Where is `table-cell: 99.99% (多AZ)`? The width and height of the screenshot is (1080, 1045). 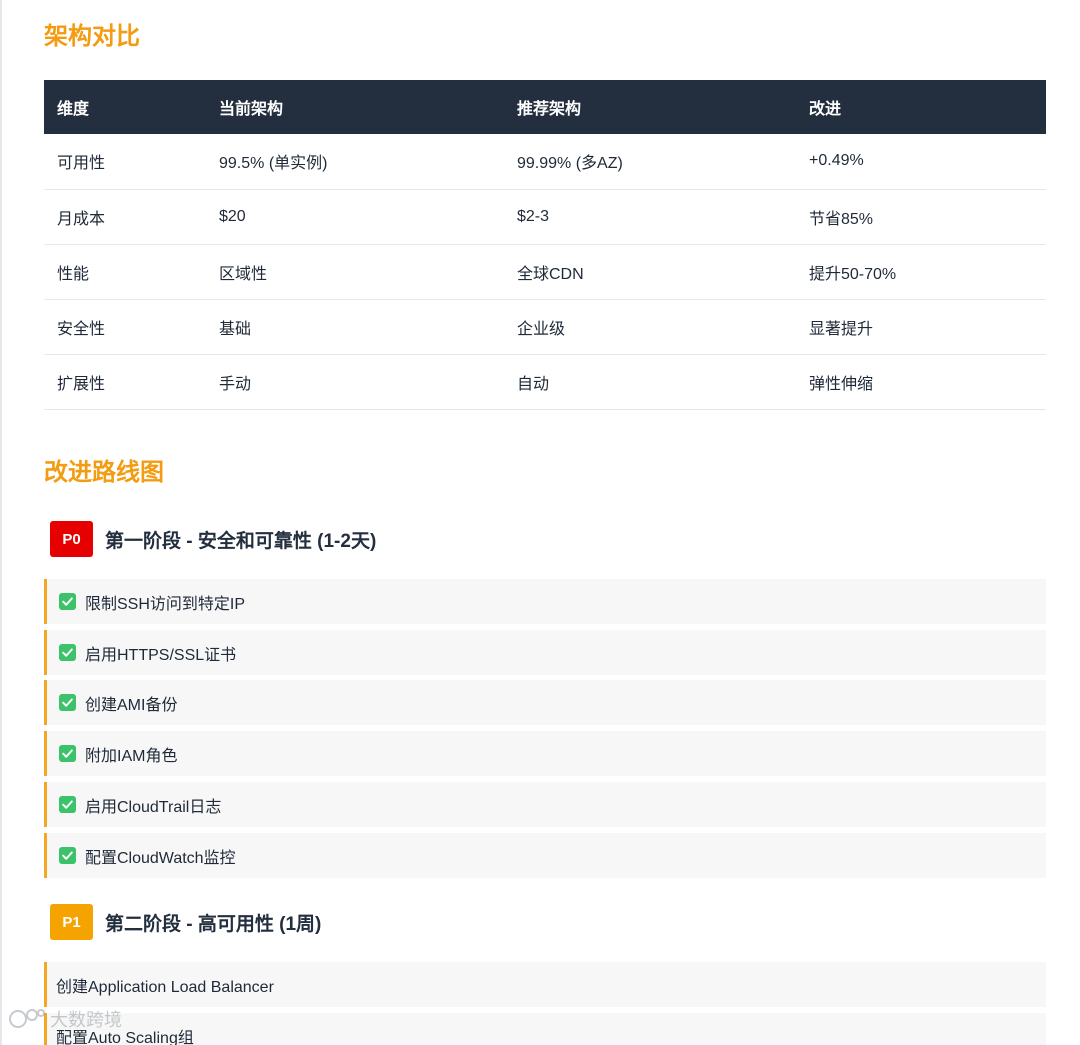 table-cell: 99.99% (多AZ) is located at coordinates (650, 162).